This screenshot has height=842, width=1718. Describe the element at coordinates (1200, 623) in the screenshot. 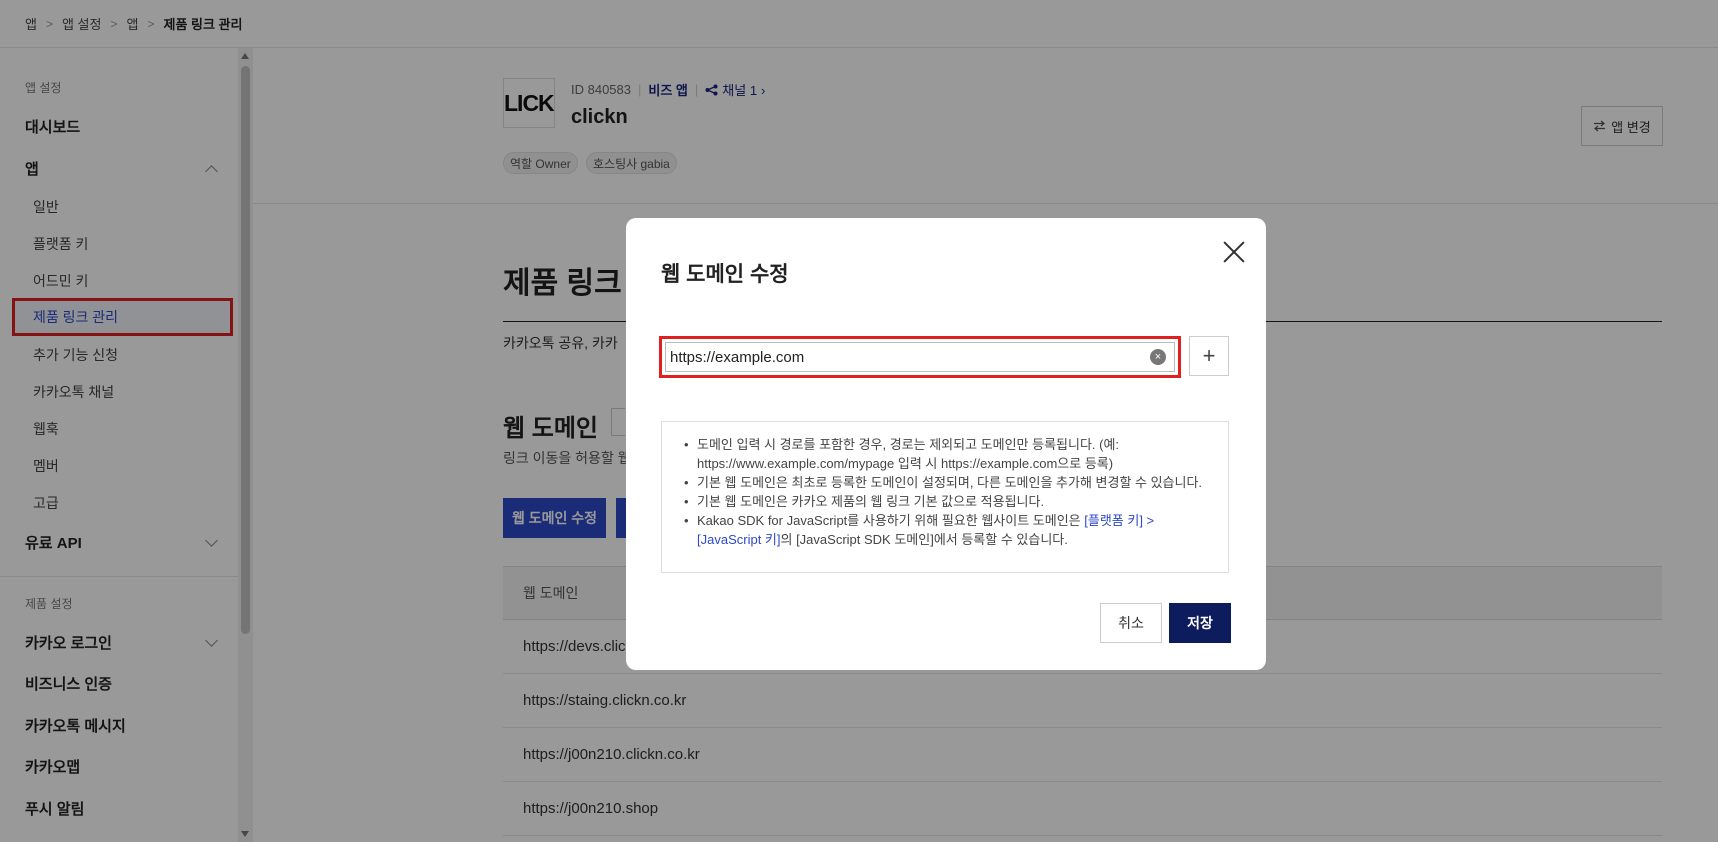

I see `save-button: 저장` at that location.